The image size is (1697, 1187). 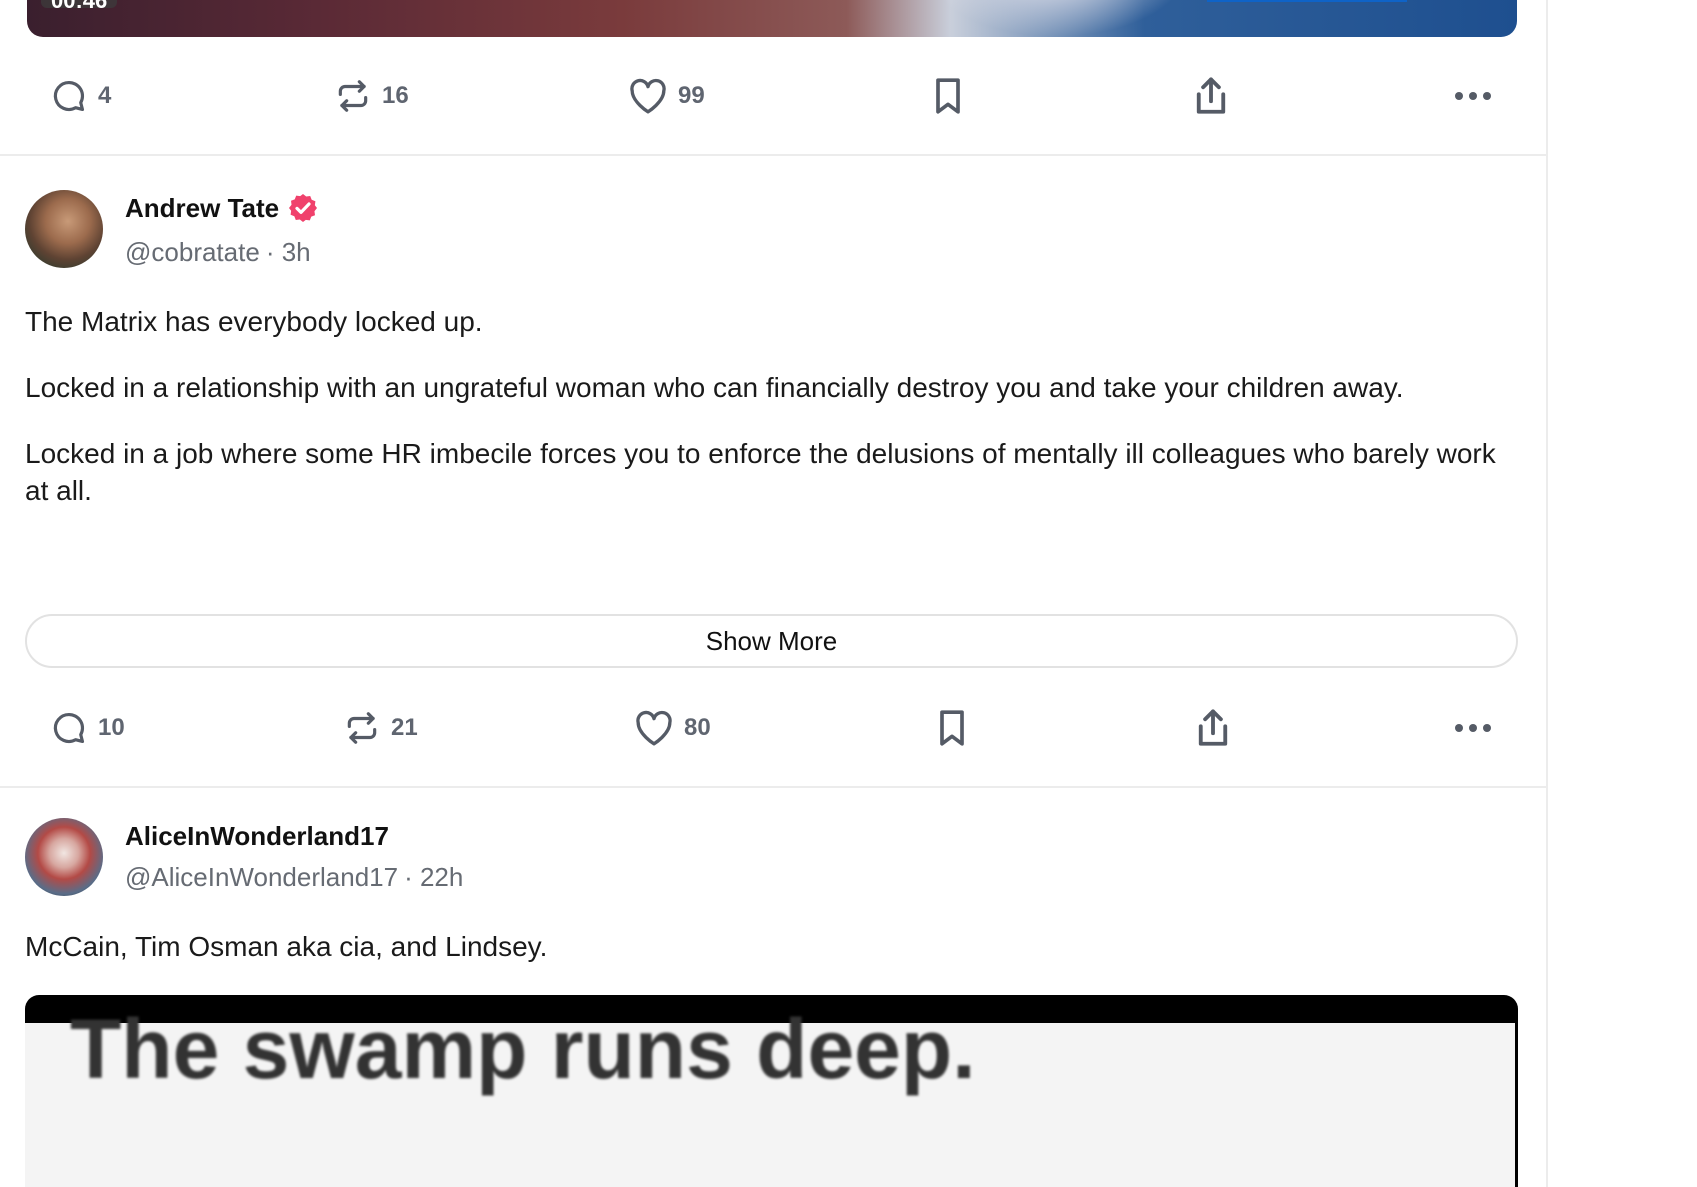 What do you see at coordinates (380, 728) in the screenshot?
I see `repost-button: 21` at bounding box center [380, 728].